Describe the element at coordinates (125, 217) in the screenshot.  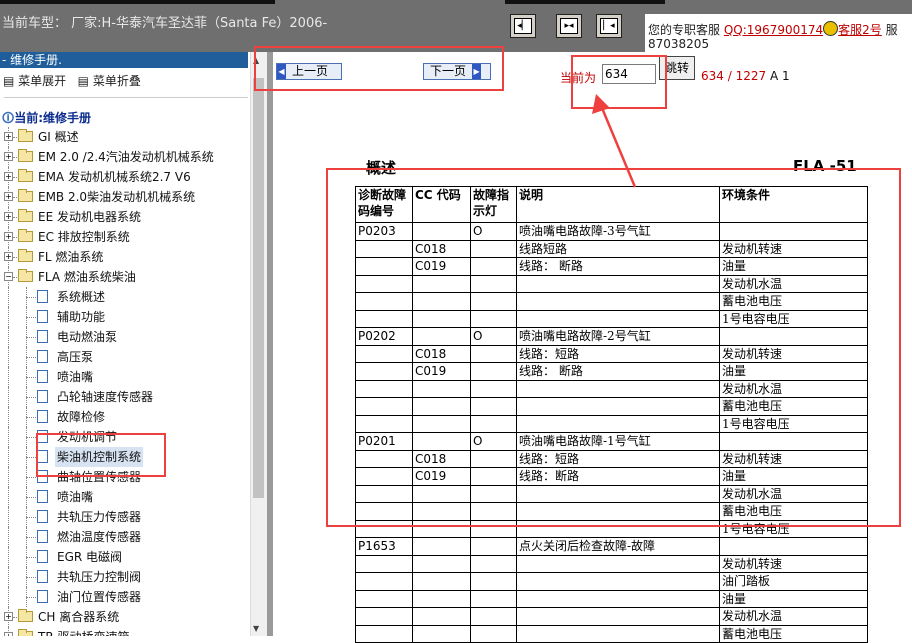
I see `tree-folder: + EE 发动机电器系统` at that location.